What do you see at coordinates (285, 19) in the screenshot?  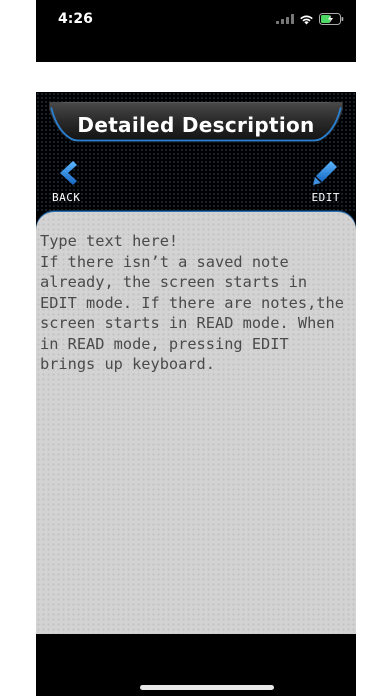 I see `signal-icon` at bounding box center [285, 19].